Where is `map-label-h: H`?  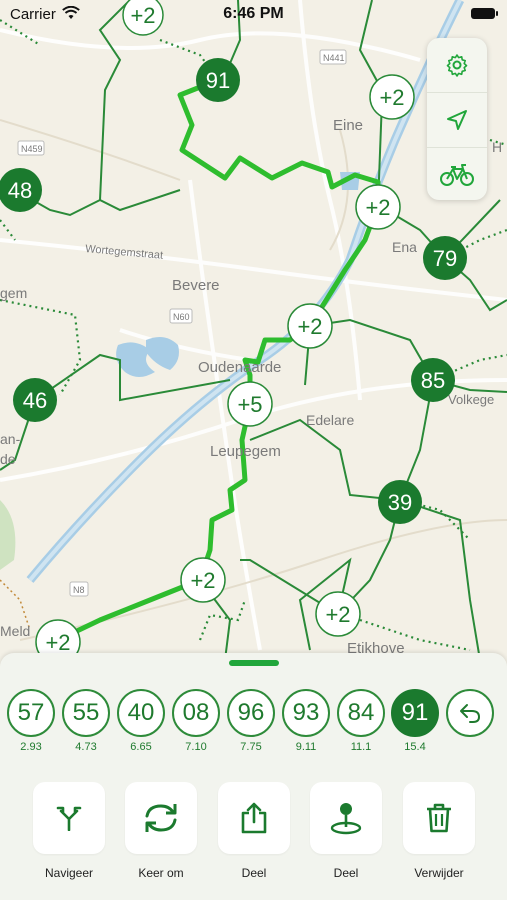
map-label-h: H is located at coordinates (497, 147).